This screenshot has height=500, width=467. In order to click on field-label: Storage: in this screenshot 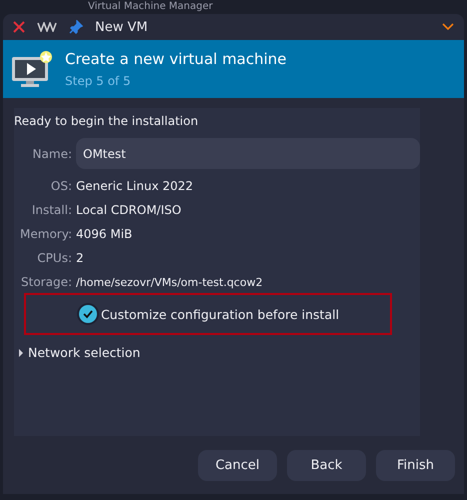, I will do `click(46, 282)`.